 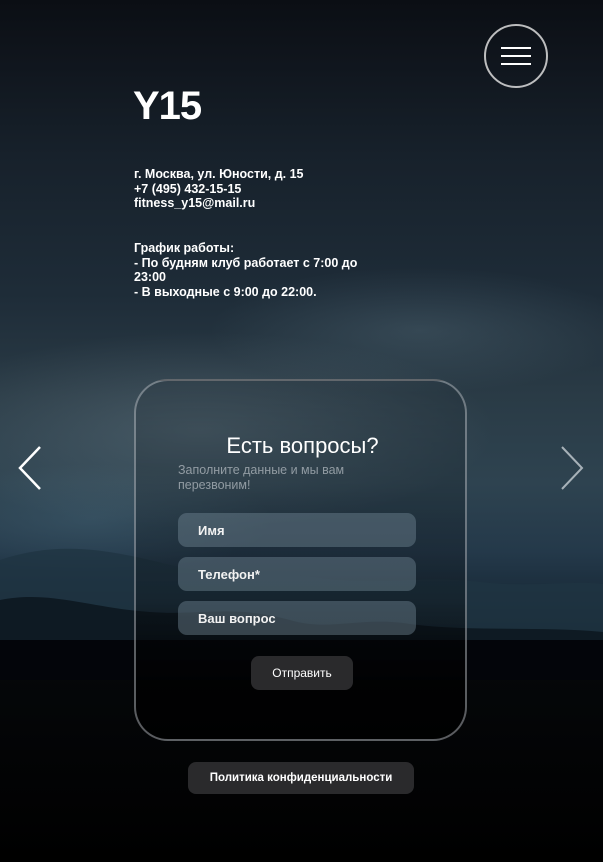 I want to click on chevron-left-icon, so click(x=31, y=468).